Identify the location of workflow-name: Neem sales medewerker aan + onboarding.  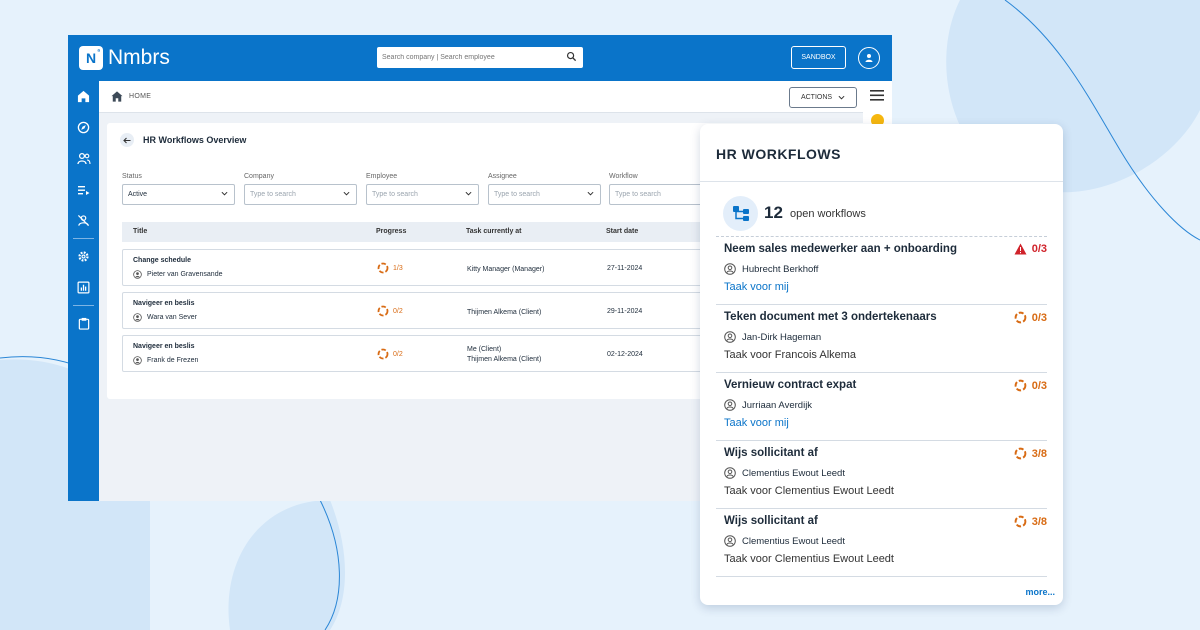
(840, 249).